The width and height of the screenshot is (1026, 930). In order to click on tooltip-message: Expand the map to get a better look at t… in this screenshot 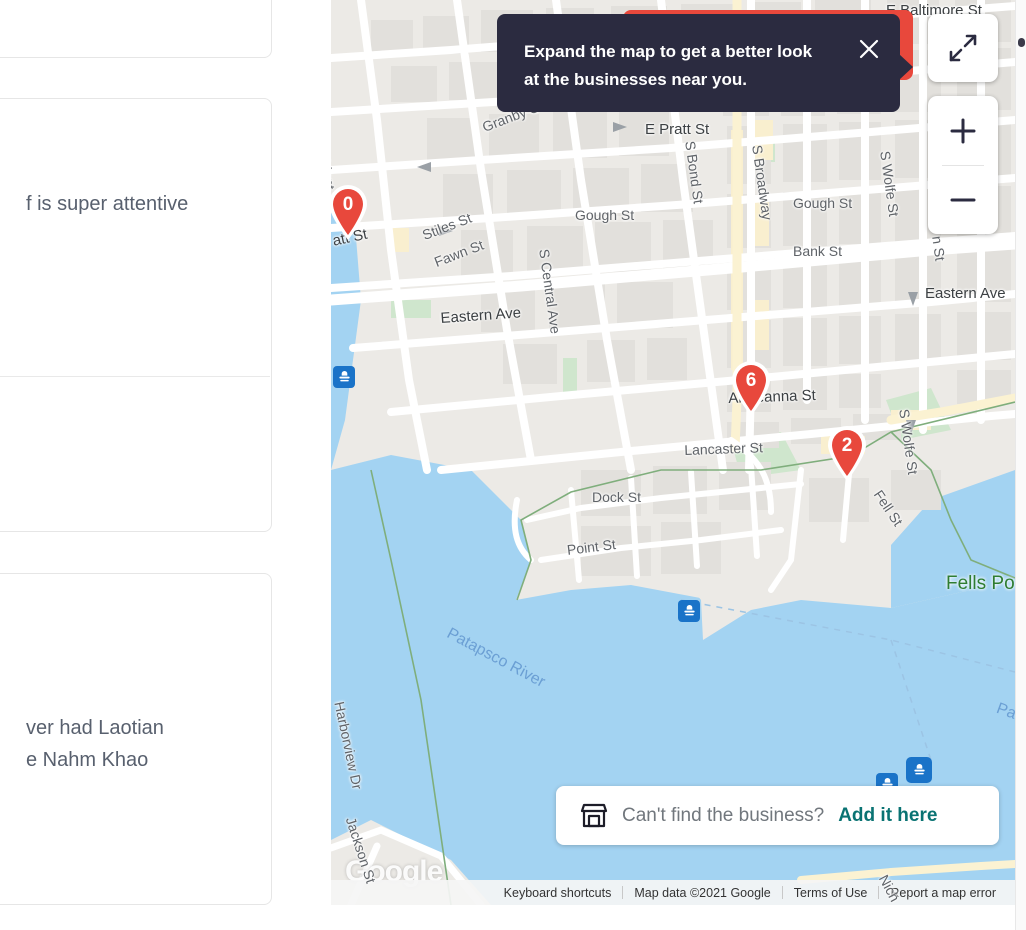, I will do `click(668, 65)`.